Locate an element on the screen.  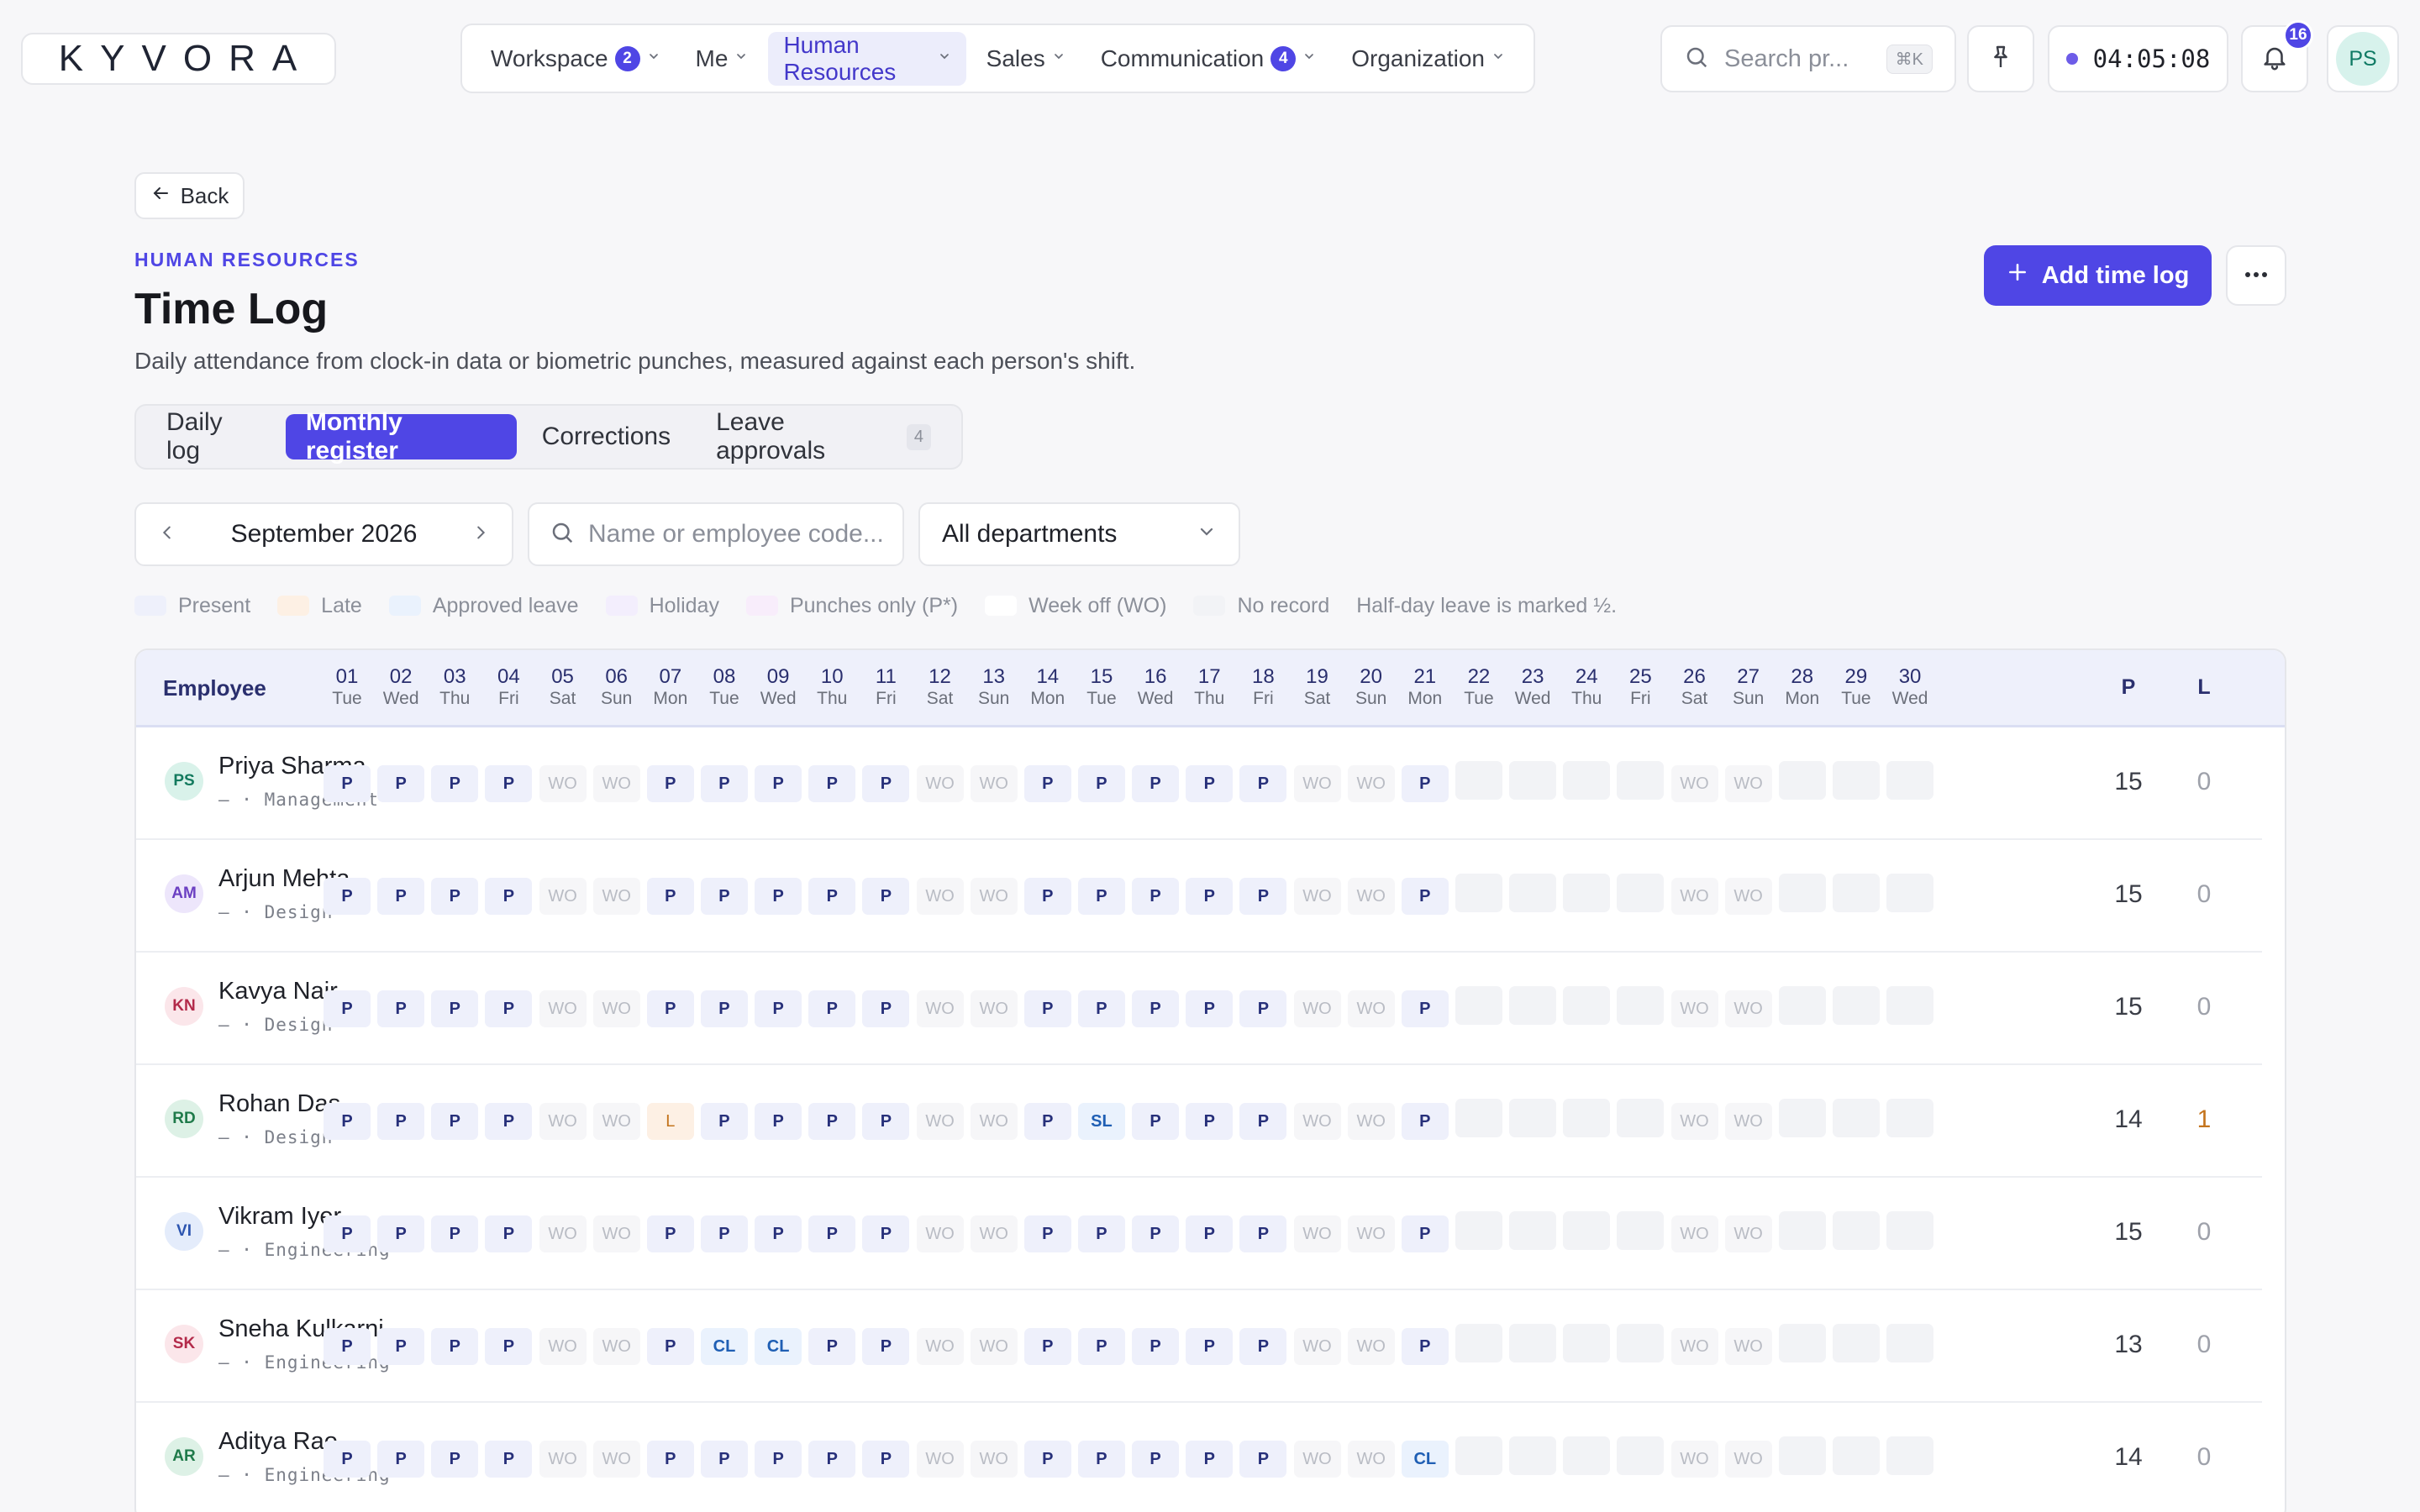
nav-item-me: Me is located at coordinates (722, 59).